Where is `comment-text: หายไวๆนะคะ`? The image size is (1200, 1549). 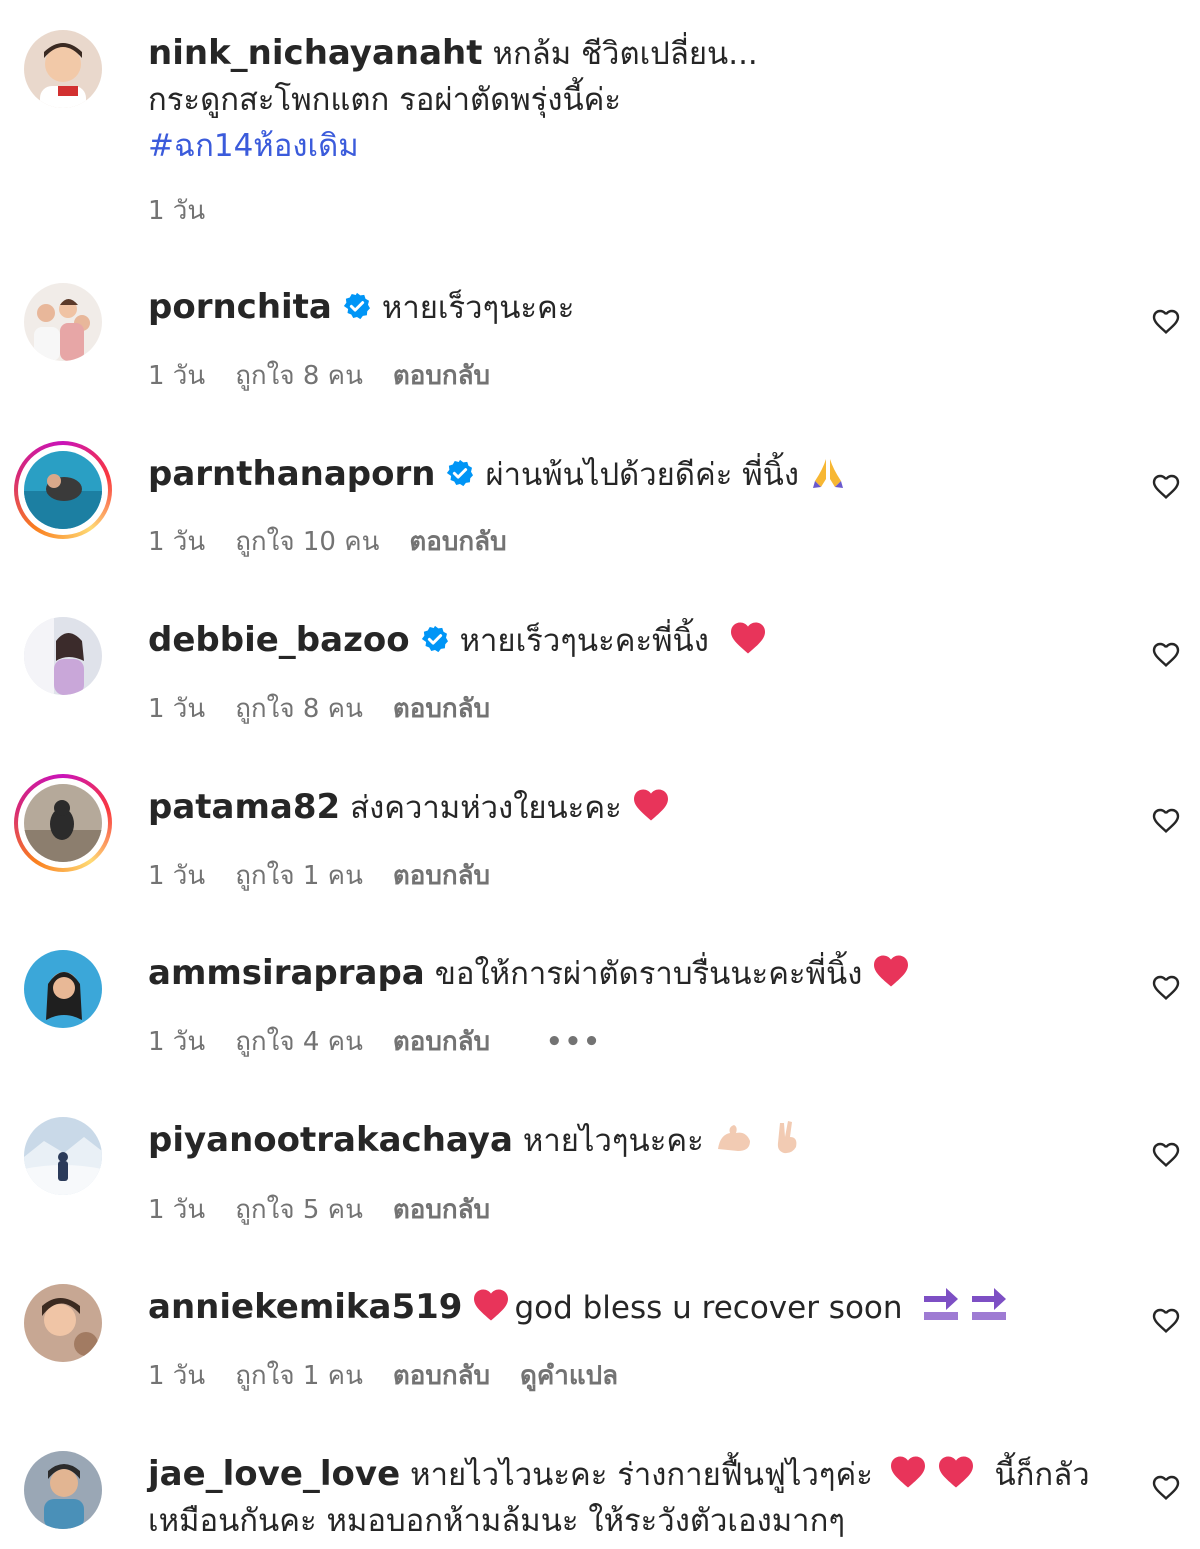 comment-text: หายไวๆนะคะ is located at coordinates (613, 1141).